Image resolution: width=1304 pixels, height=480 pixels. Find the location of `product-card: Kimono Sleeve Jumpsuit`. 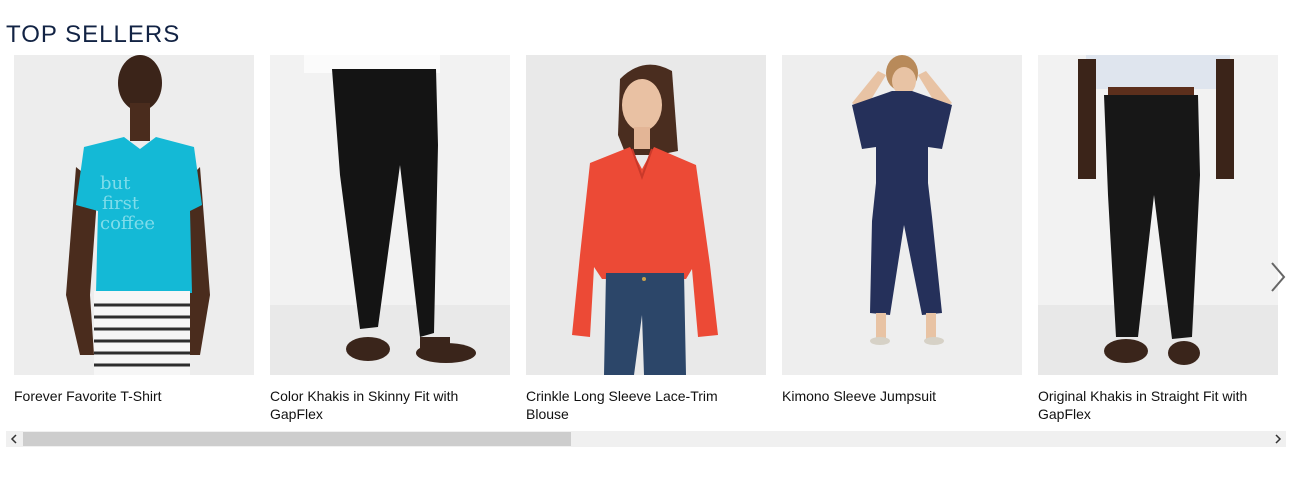

product-card: Kimono Sleeve Jumpsuit is located at coordinates (902, 230).